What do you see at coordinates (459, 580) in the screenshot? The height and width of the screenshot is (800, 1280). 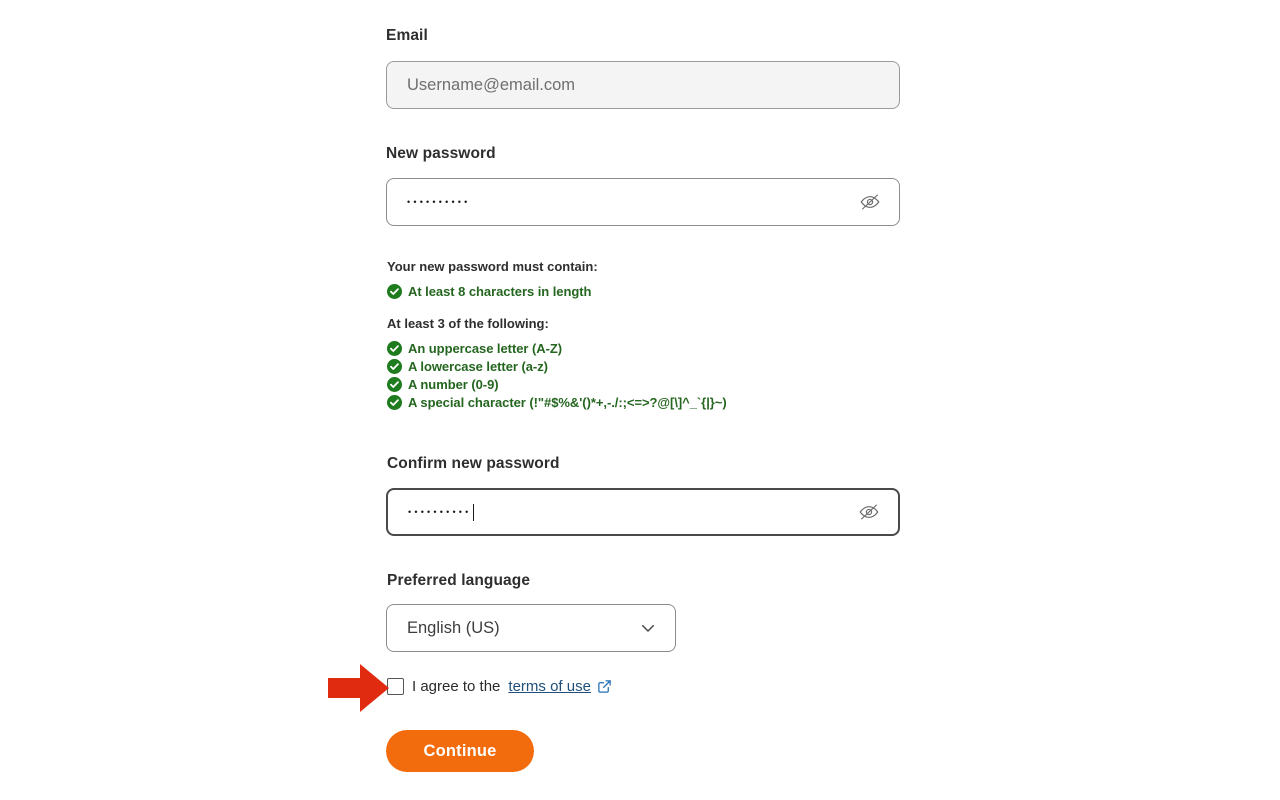 I see `preferred-language-label: Preferred language` at bounding box center [459, 580].